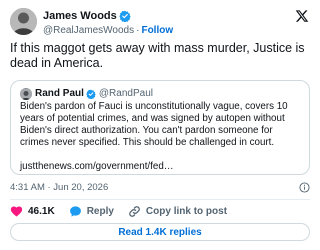  Describe the element at coordinates (125, 211) in the screenshot. I see `action-bar: 46.1K Reply Copy link to post` at that location.